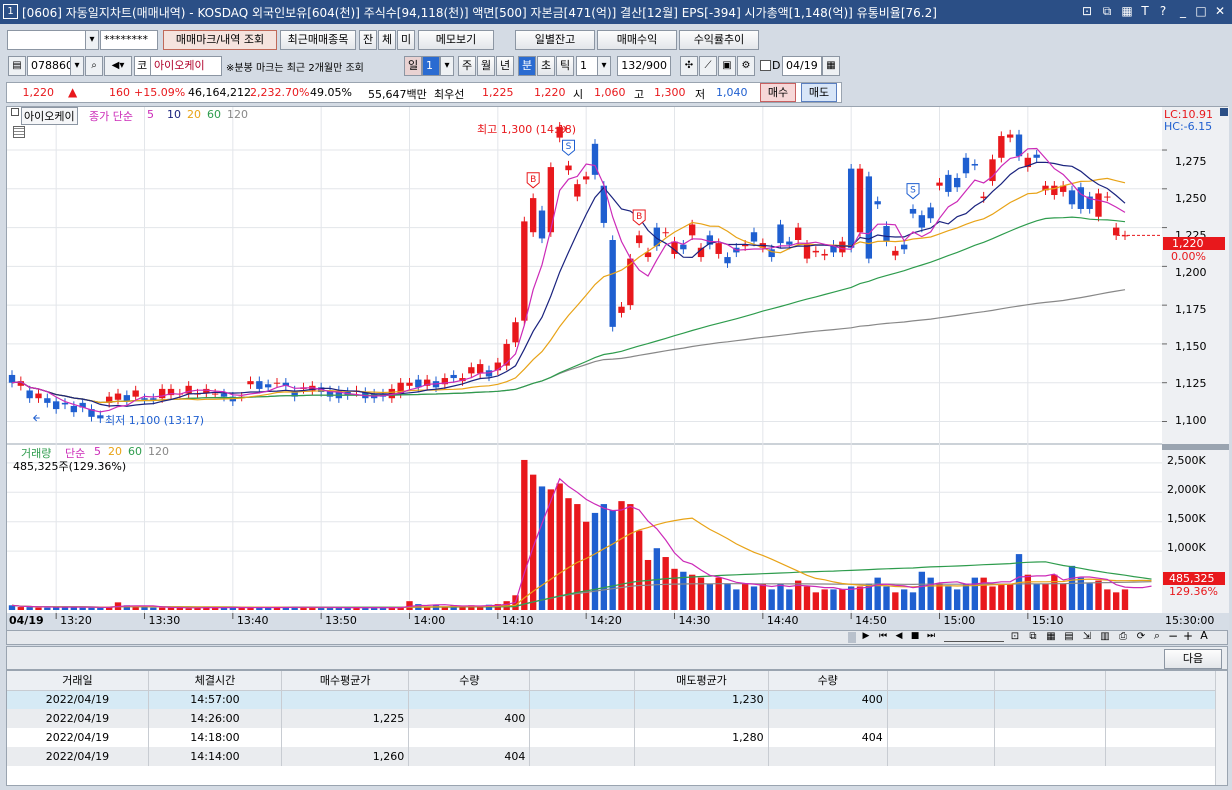  I want to click on copy-window-icon: ⧉, so click(1107, 11).